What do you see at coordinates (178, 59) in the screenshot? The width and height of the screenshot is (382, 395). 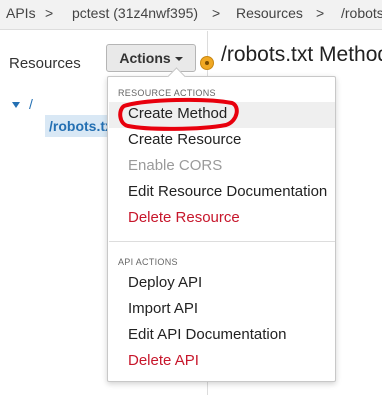 I see `caret-down-icon` at bounding box center [178, 59].